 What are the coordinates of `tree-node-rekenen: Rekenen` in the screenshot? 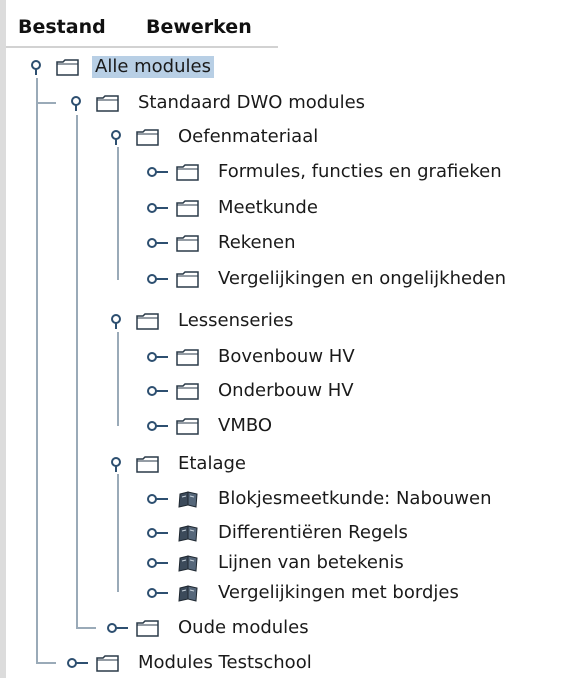 It's located at (250, 243).